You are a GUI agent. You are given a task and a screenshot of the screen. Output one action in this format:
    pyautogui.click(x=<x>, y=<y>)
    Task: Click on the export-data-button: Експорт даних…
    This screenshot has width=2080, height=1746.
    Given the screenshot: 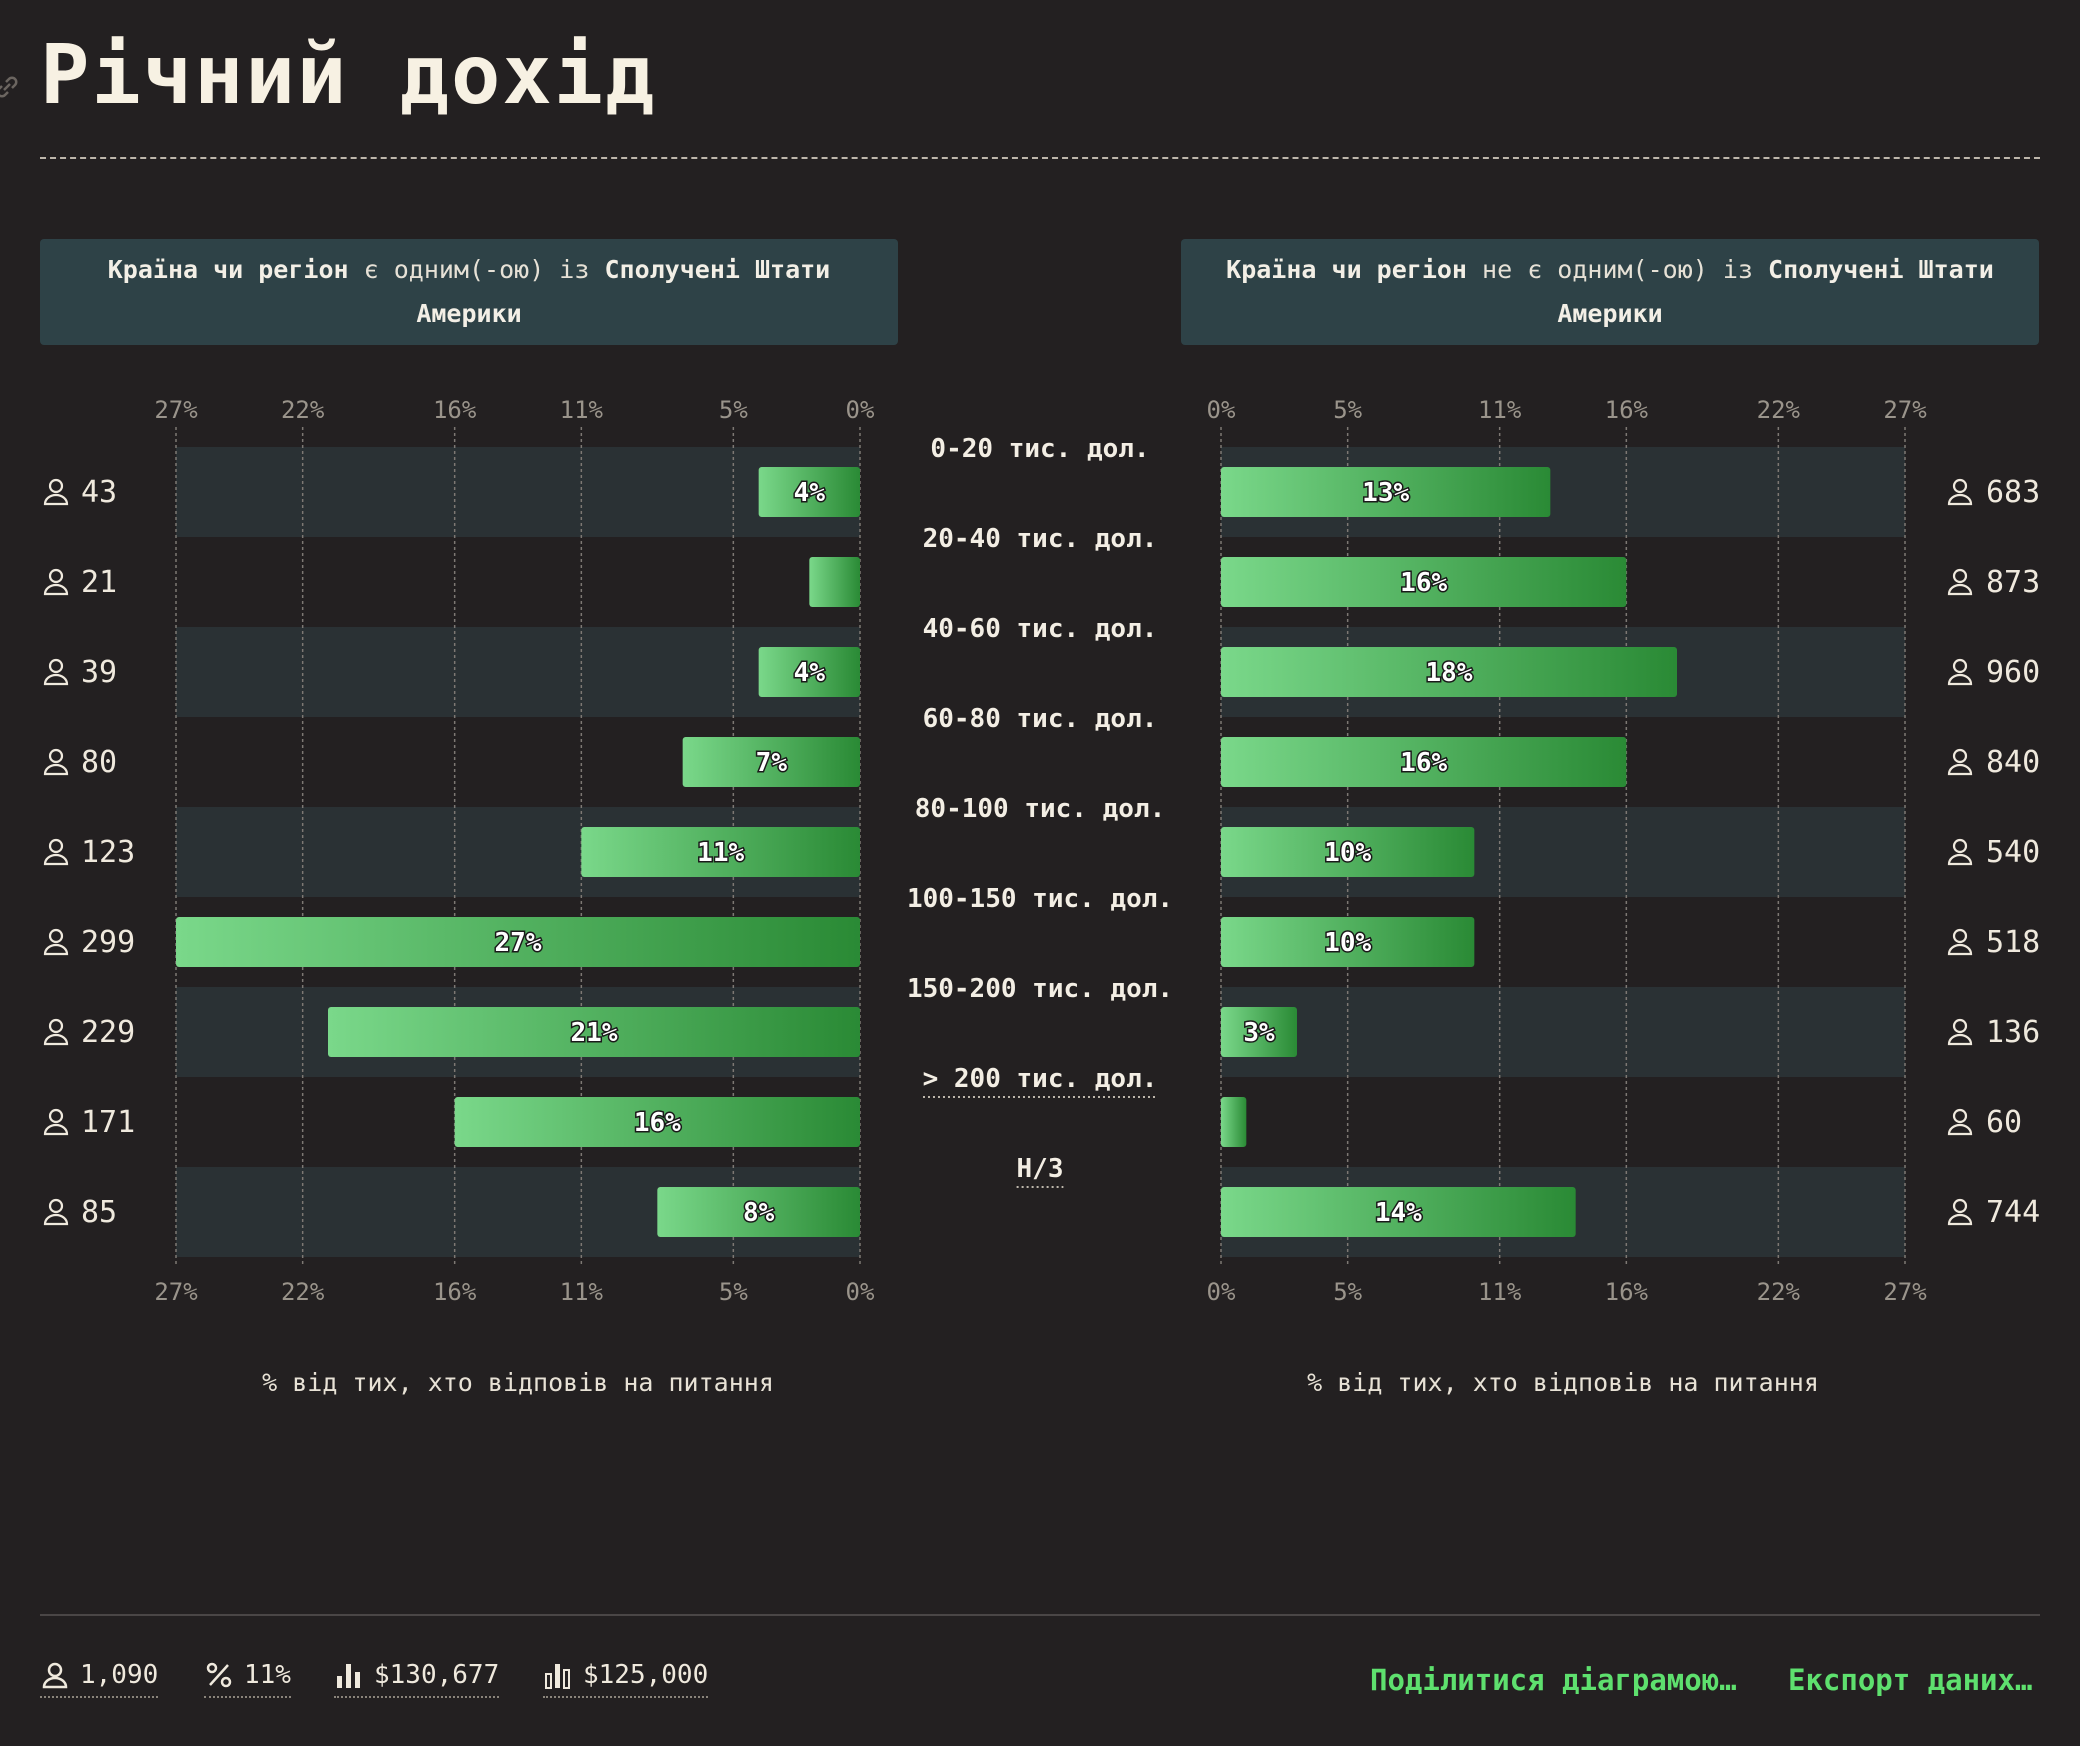 What is the action you would take?
    pyautogui.click(x=1910, y=1680)
    